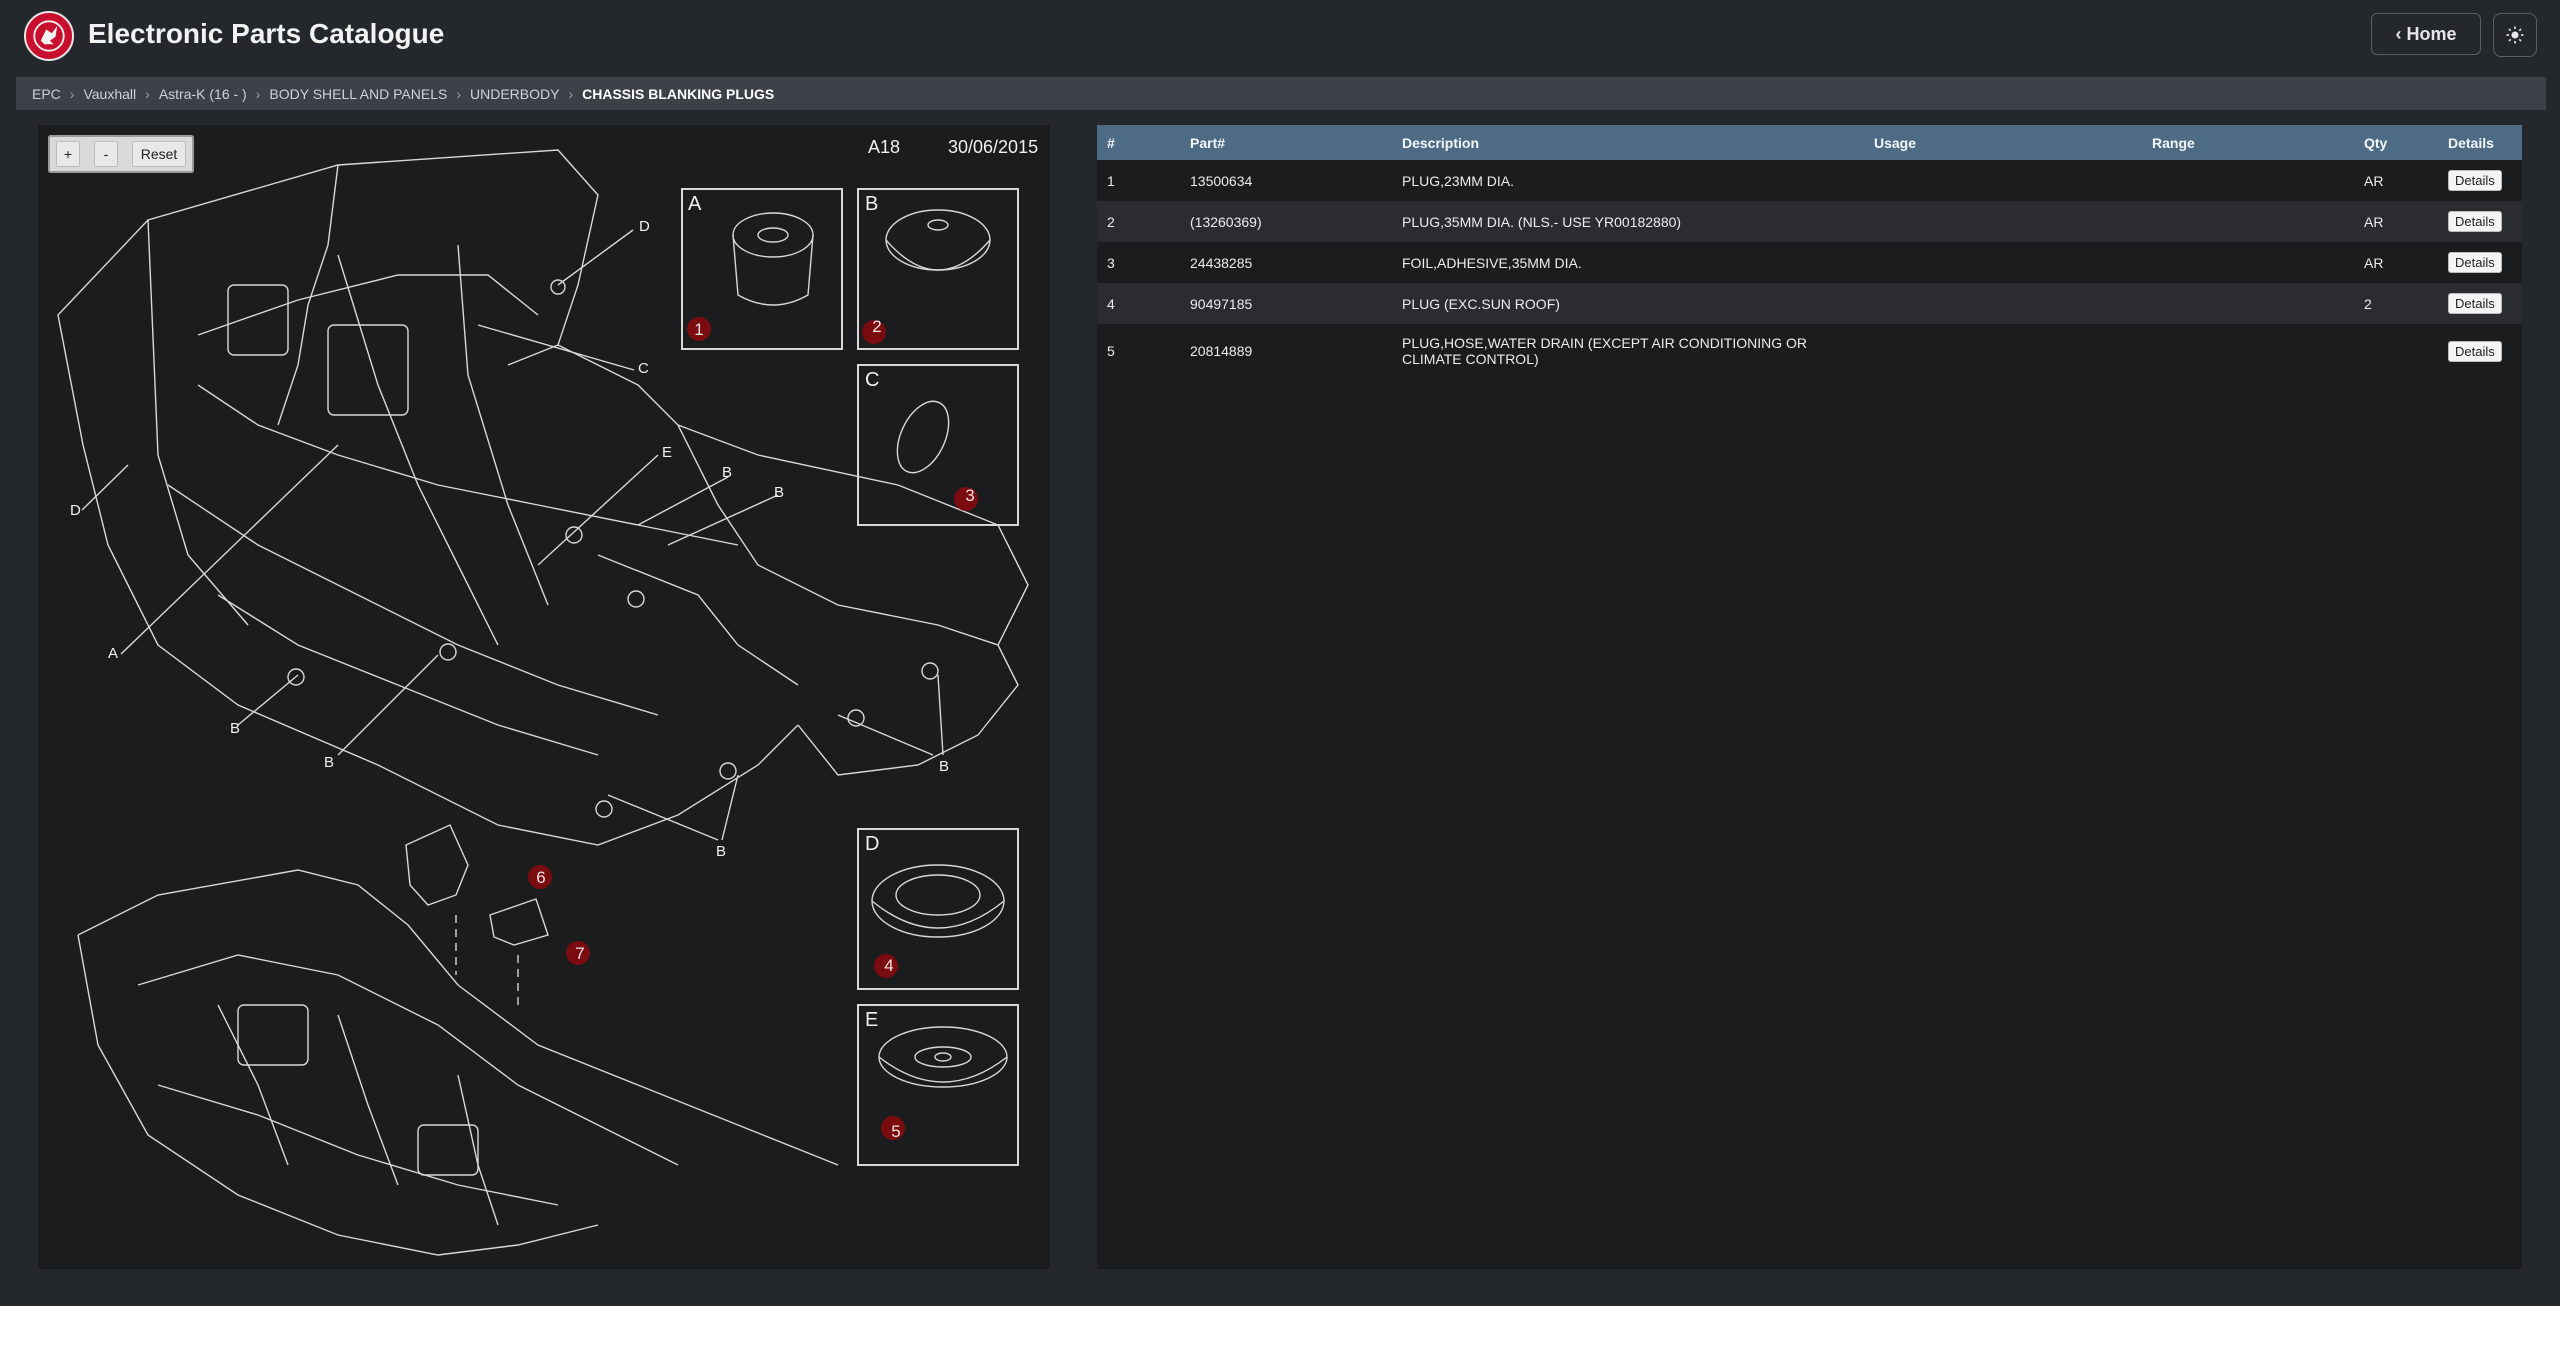  Describe the element at coordinates (895, 1131) in the screenshot. I see `svg-text: 5` at that location.